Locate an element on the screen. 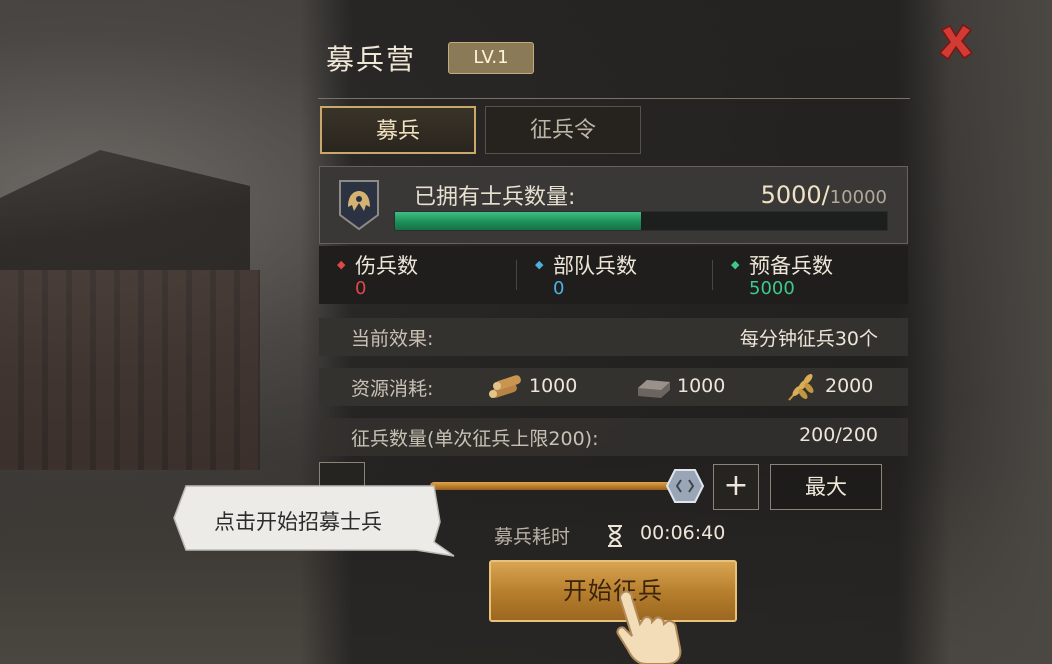 The height and width of the screenshot is (664, 1052). tooltip-text: 点击开始招募士兵 is located at coordinates (298, 522).